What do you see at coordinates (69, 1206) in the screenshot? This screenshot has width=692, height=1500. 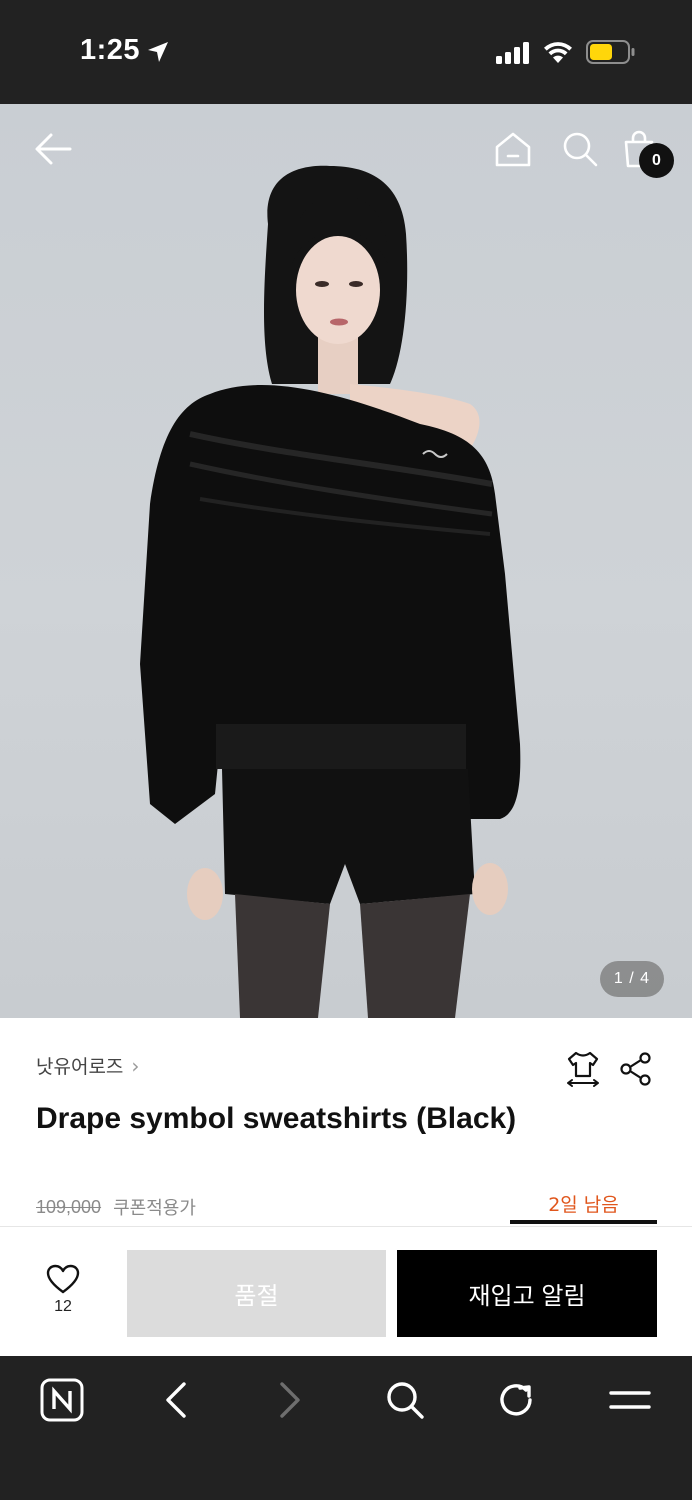 I see `original-price: 109,000` at bounding box center [69, 1206].